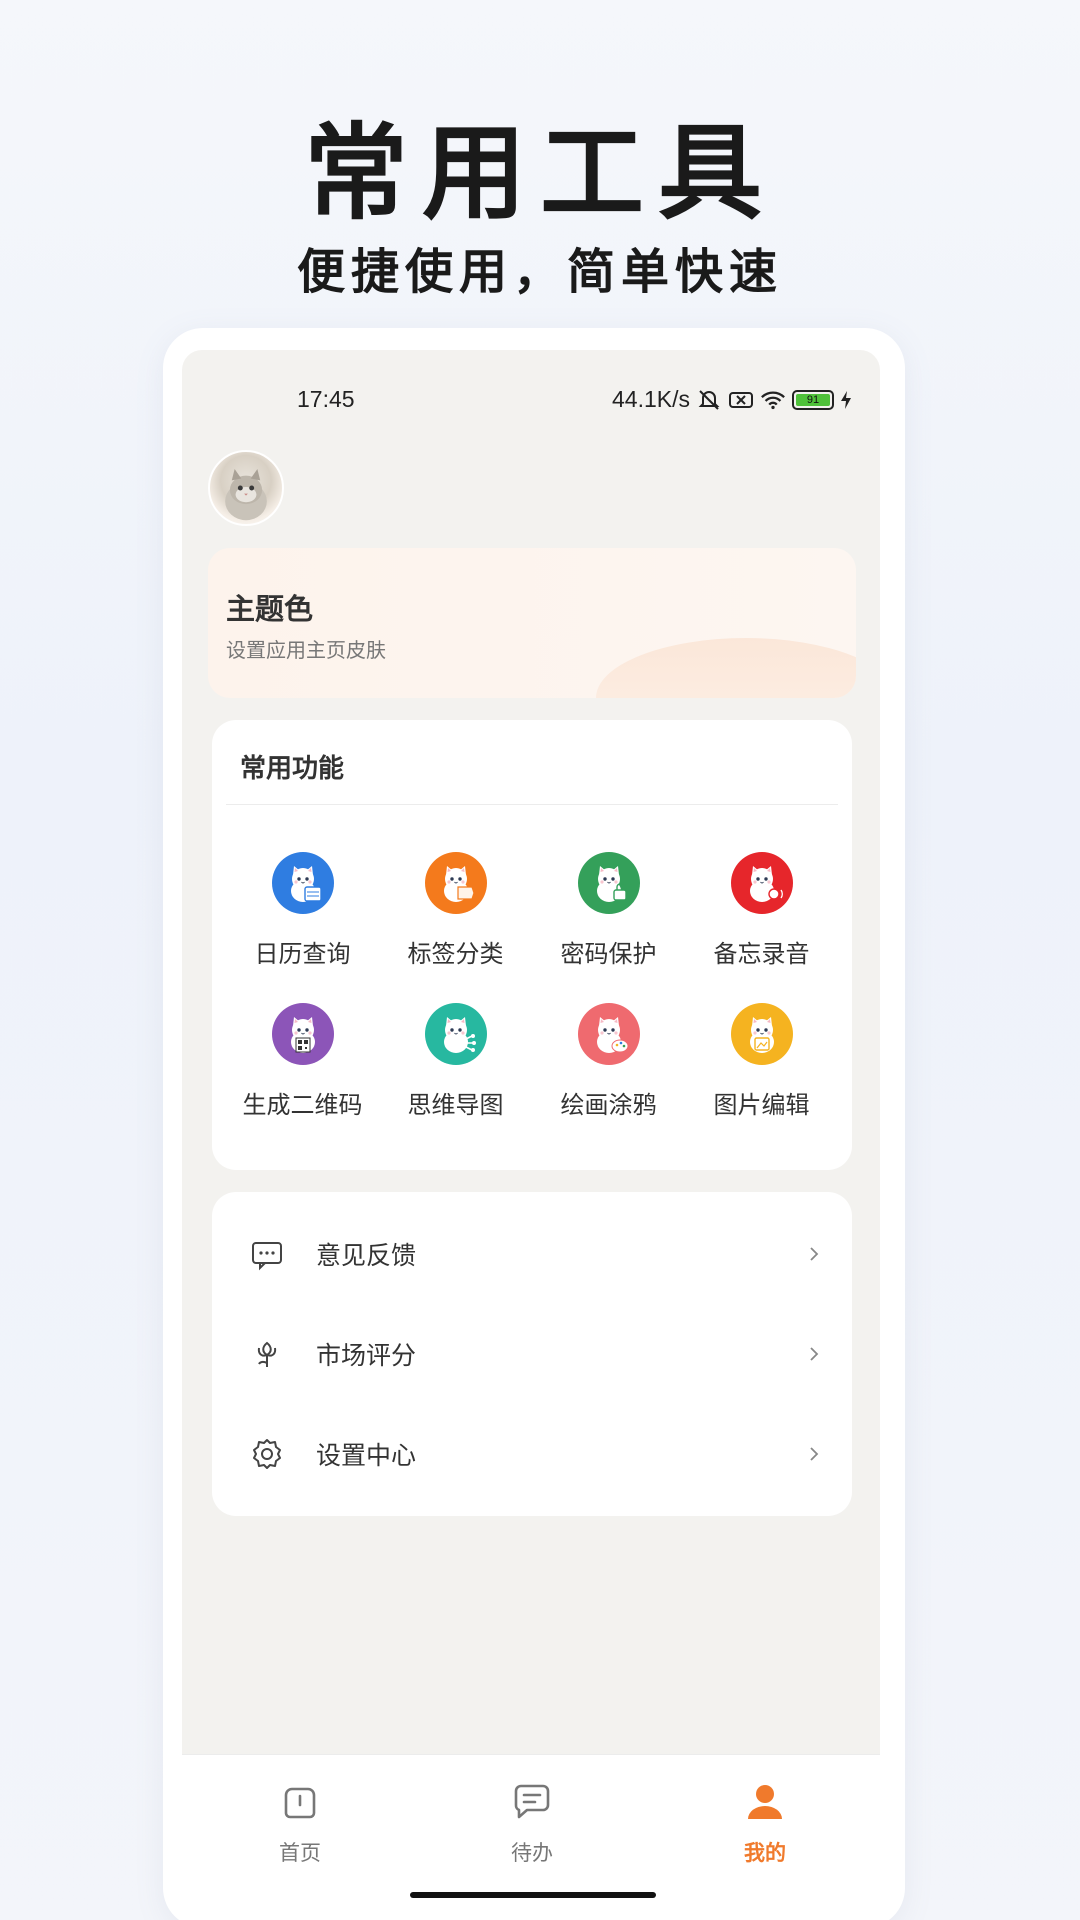 The height and width of the screenshot is (1920, 1080). What do you see at coordinates (455, 1105) in the screenshot?
I see `function-item-label: 思维导图` at bounding box center [455, 1105].